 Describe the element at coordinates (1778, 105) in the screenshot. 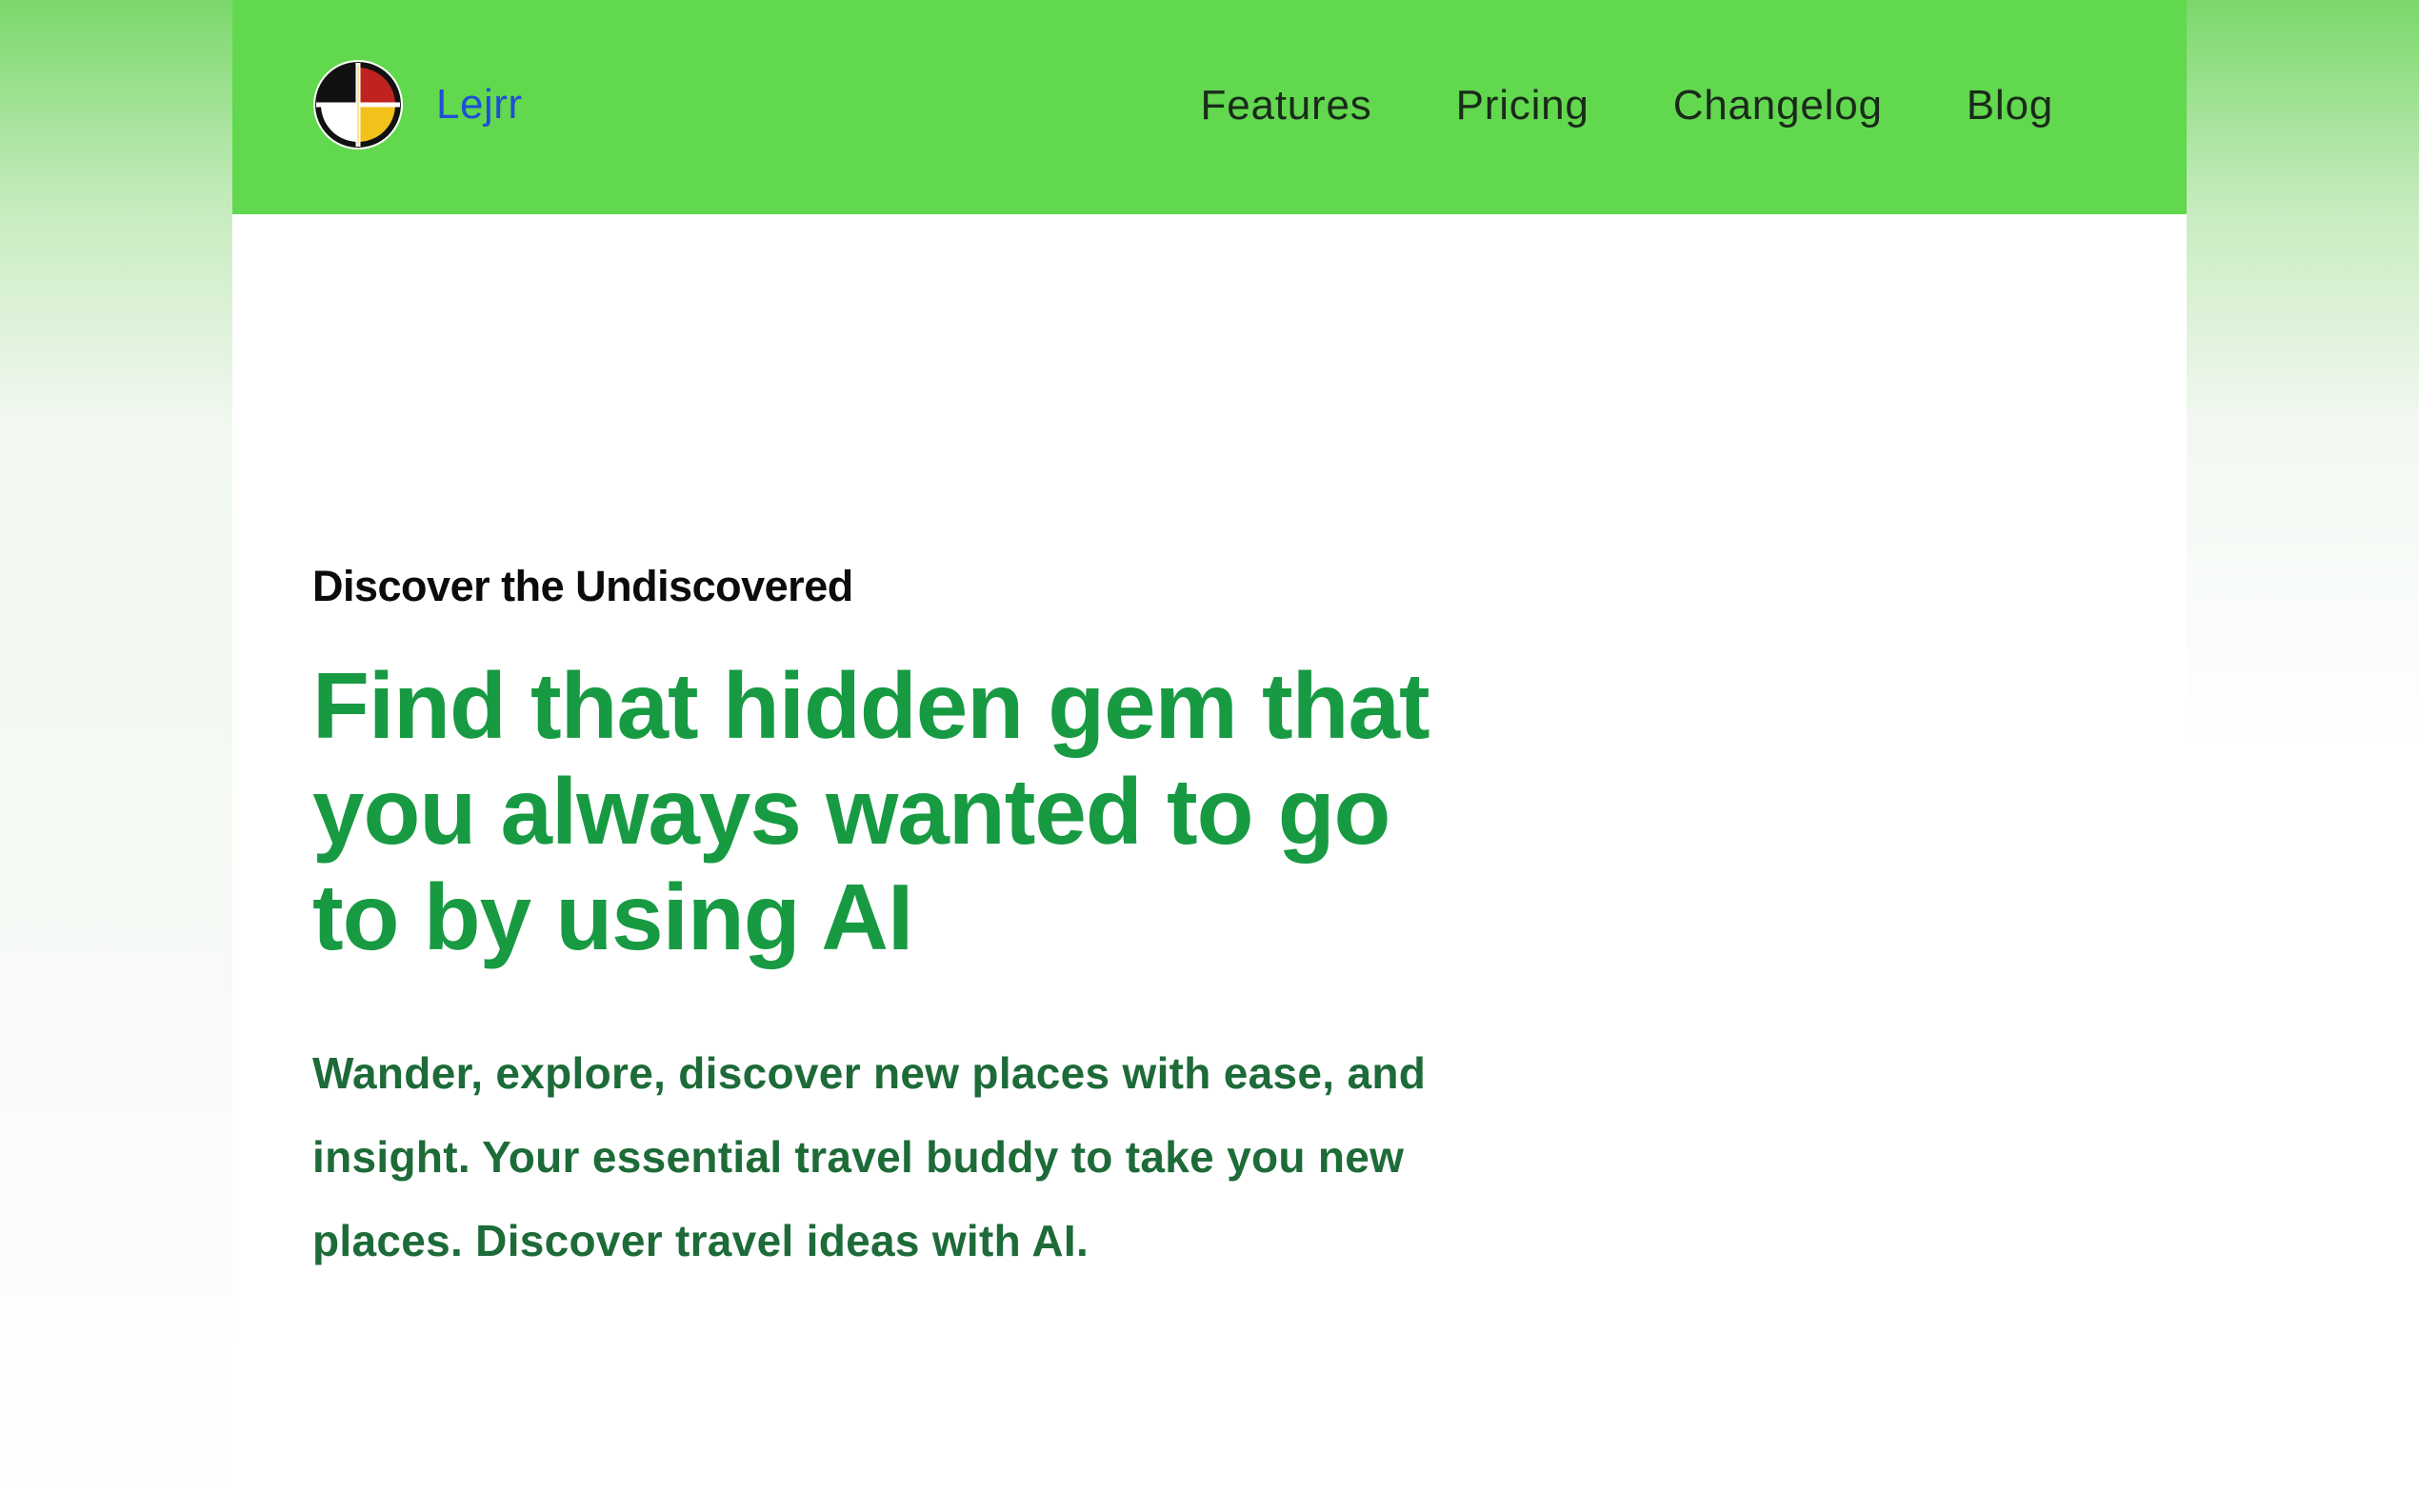

I see `nav-link-changelog: Changelog` at that location.